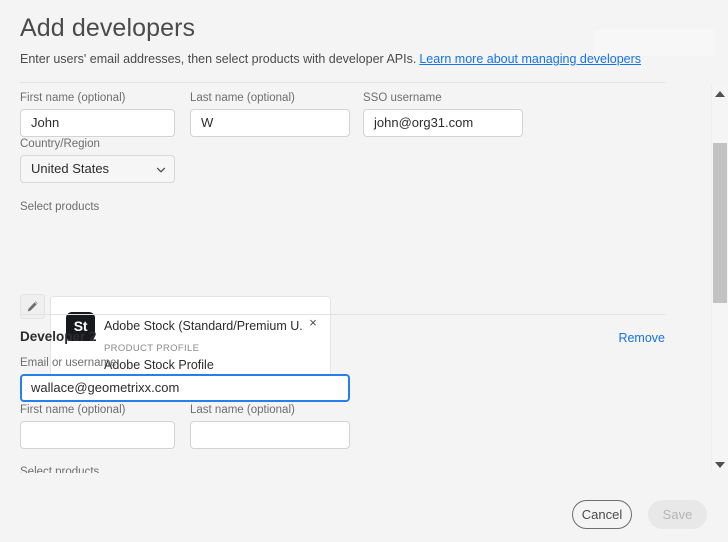 This screenshot has width=728, height=542. I want to click on scroll-up-button, so click(720, 93).